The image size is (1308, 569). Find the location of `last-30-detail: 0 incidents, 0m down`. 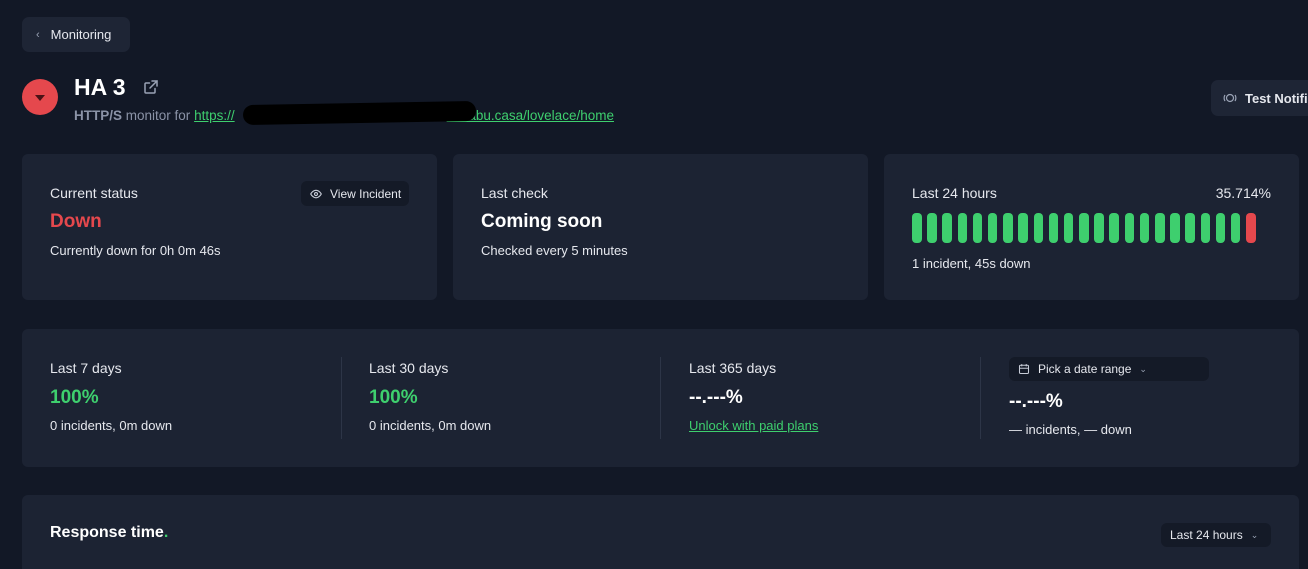

last-30-detail: 0 incidents, 0m down is located at coordinates (430, 425).